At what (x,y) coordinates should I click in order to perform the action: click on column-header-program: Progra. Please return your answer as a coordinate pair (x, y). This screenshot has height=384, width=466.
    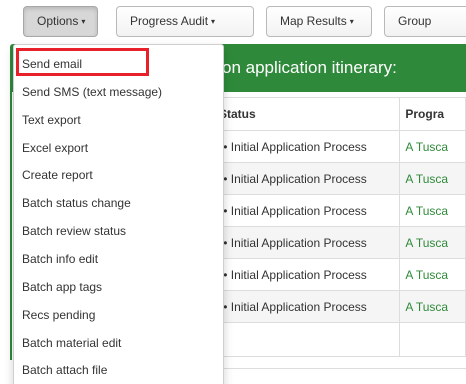
    Looking at the image, I should click on (432, 114).